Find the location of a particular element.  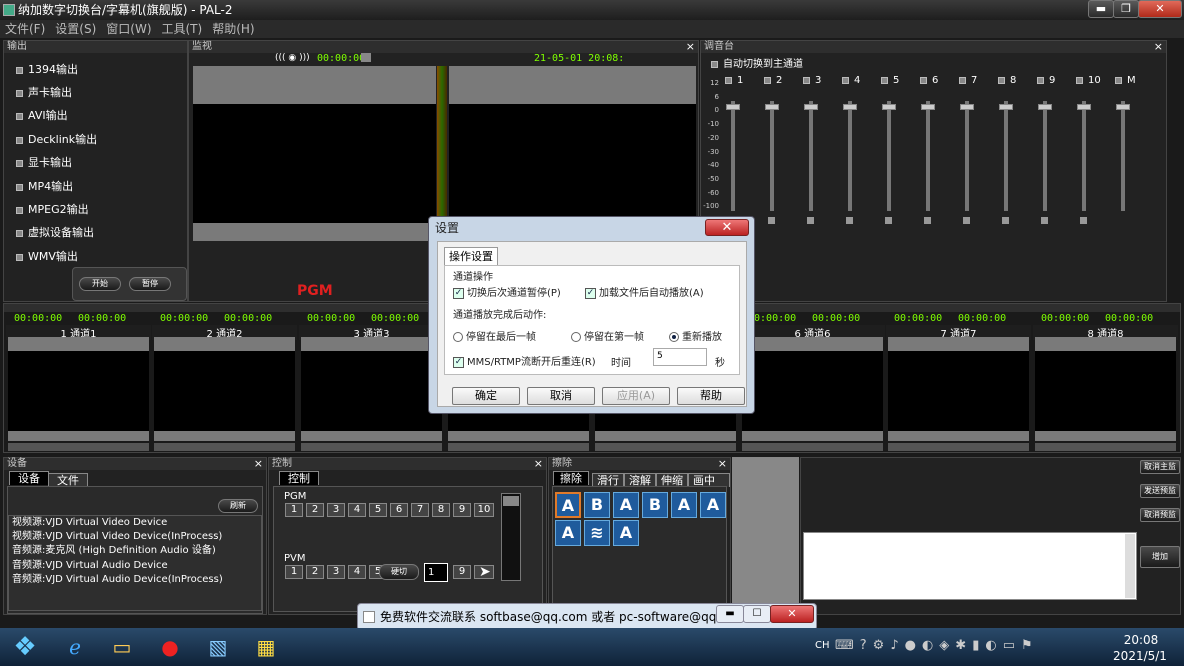

pgm-button-1: 1 is located at coordinates (294, 510).